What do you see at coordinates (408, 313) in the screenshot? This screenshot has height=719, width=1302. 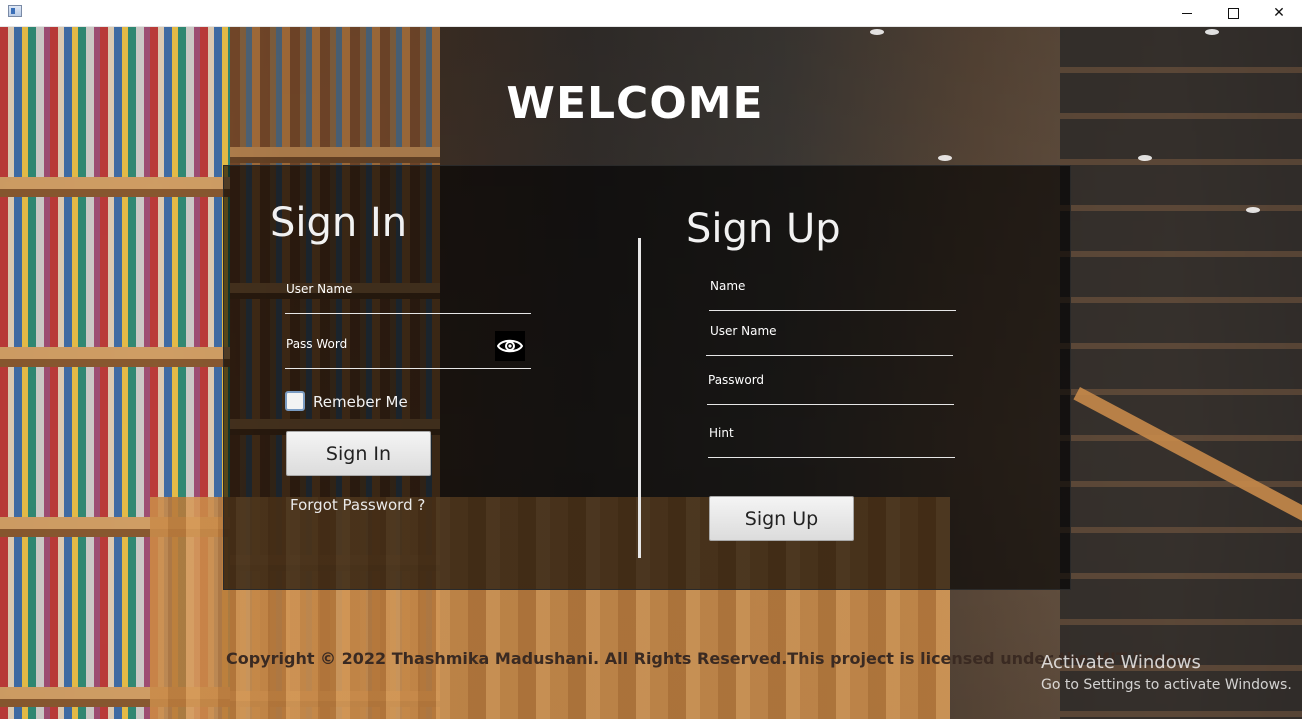 I see `signin-username-underline` at bounding box center [408, 313].